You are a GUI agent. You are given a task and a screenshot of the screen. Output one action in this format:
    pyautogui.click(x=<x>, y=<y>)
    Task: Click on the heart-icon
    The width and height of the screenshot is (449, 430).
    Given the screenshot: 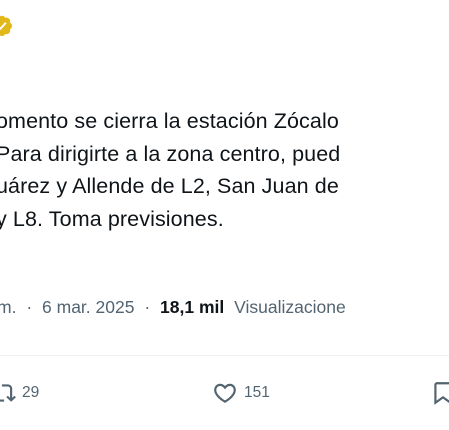 What is the action you would take?
    pyautogui.click(x=225, y=393)
    